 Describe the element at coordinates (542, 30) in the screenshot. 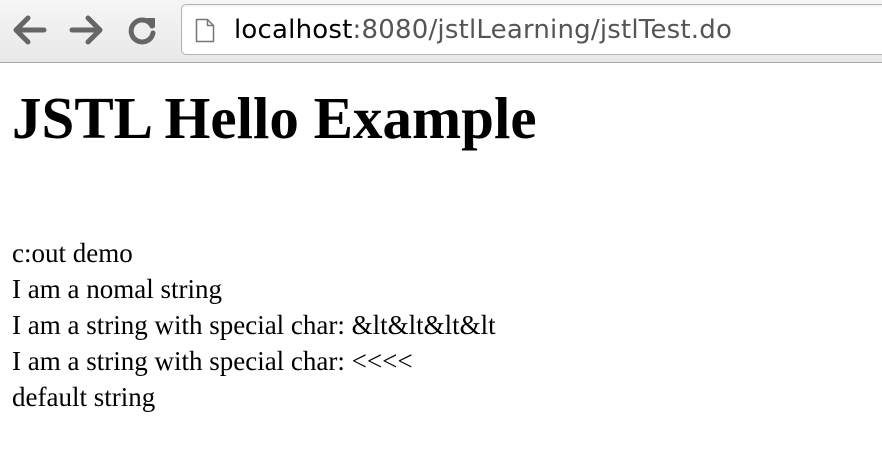

I see `url-path: :8080/jstlLearning/jstlTest.do` at that location.